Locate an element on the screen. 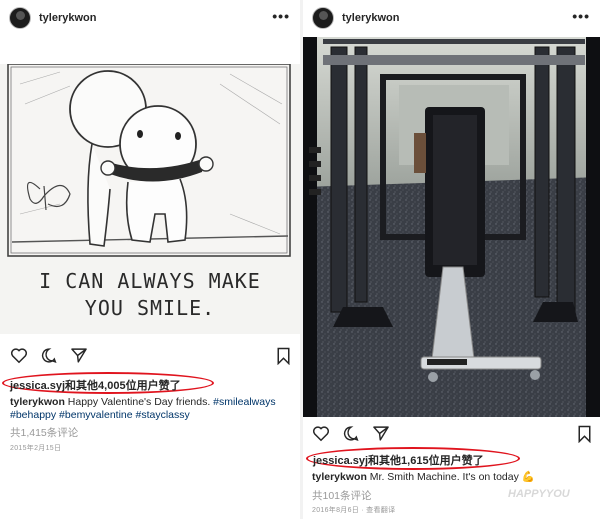 The width and height of the screenshot is (600, 519). post-date: 2015年2月15日 is located at coordinates (36, 448).